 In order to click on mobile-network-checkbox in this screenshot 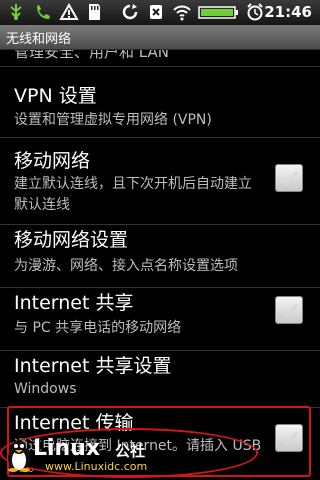, I will do `click(289, 178)`.